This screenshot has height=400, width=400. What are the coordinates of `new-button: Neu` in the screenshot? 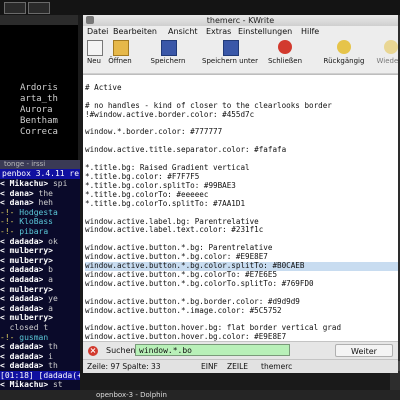 It's located at (94, 55).